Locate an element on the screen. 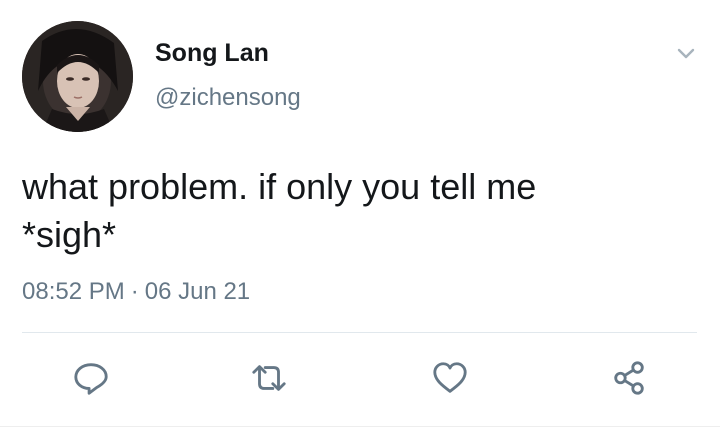  tweet-date: 06 Jun 21 is located at coordinates (197, 291).